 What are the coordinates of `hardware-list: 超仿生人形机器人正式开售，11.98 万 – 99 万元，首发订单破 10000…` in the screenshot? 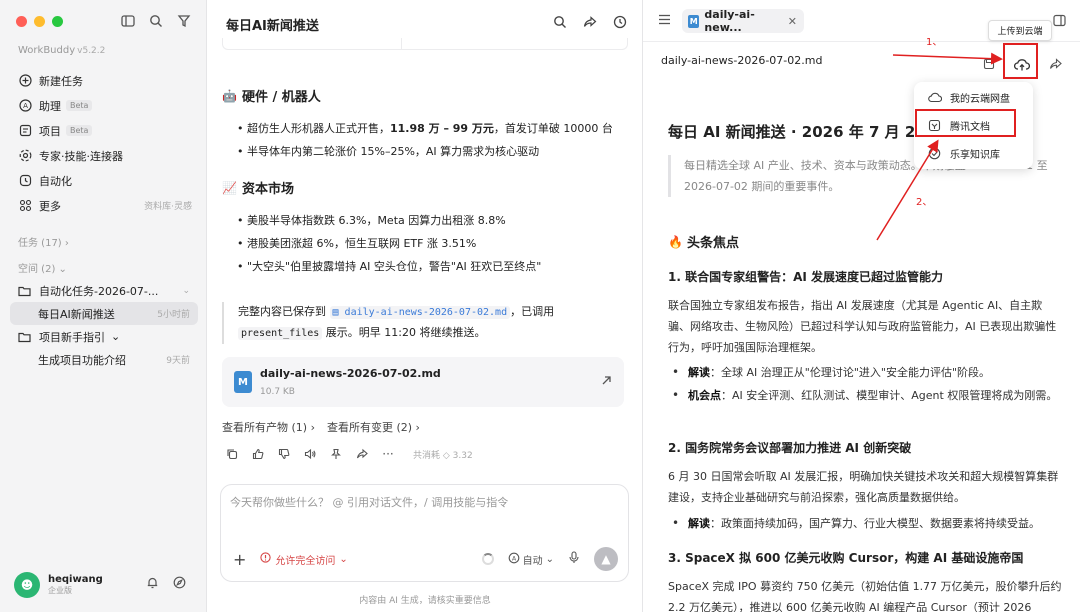 It's located at (432, 140).